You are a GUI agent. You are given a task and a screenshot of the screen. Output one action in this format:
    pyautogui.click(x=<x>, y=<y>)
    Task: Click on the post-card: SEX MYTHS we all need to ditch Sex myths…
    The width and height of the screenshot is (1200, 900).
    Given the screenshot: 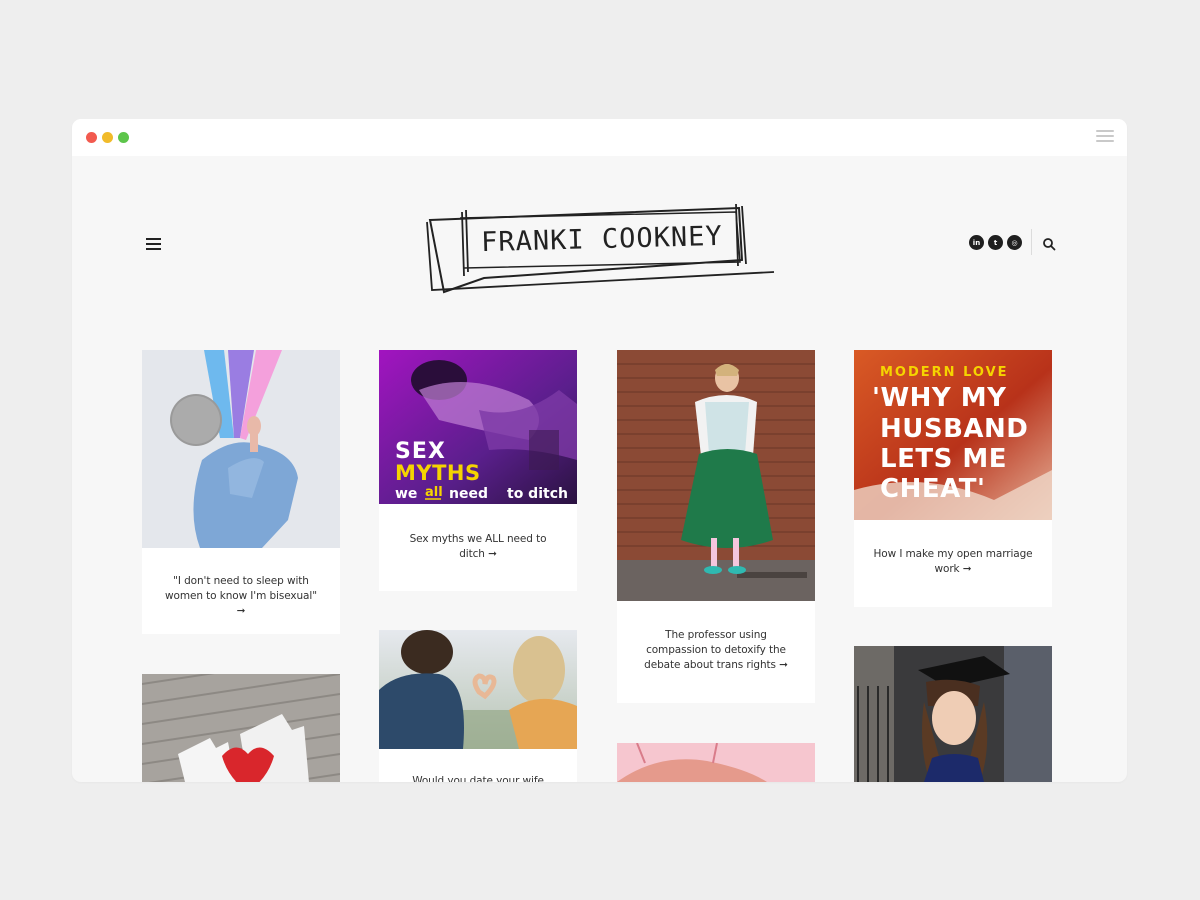 What is the action you would take?
    pyautogui.click(x=478, y=470)
    